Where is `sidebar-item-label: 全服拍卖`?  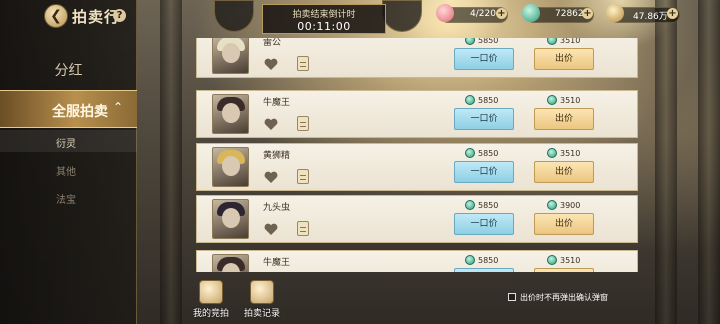 sidebar-item-label: 全服拍卖 is located at coordinates (80, 112).